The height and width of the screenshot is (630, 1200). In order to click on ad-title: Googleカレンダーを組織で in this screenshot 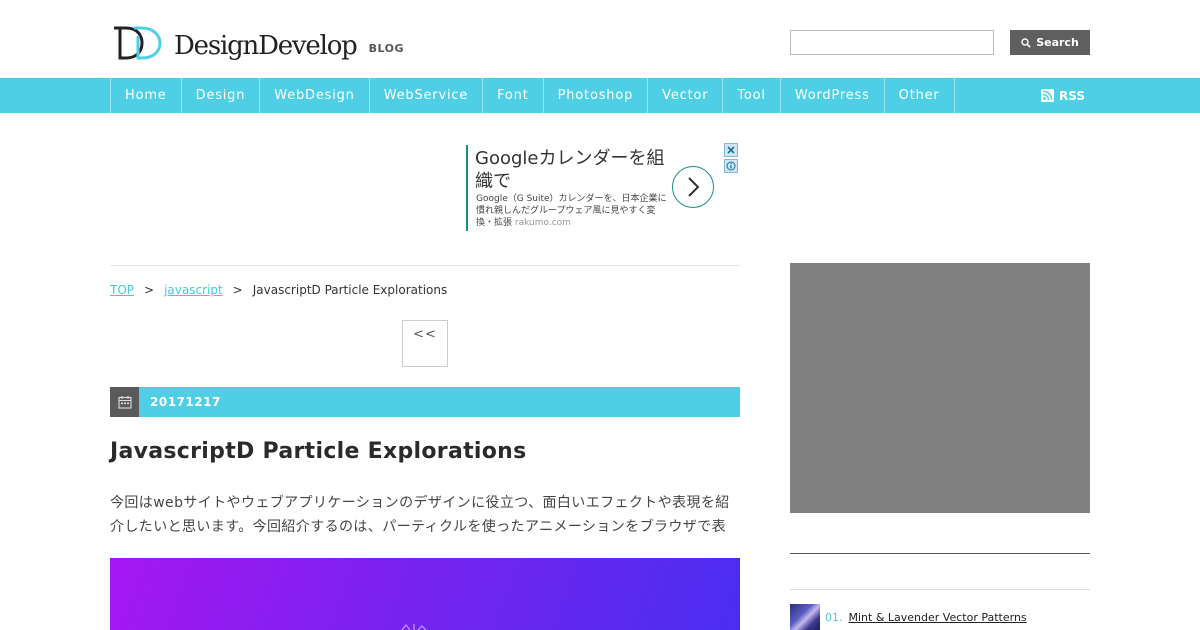, I will do `click(570, 170)`.